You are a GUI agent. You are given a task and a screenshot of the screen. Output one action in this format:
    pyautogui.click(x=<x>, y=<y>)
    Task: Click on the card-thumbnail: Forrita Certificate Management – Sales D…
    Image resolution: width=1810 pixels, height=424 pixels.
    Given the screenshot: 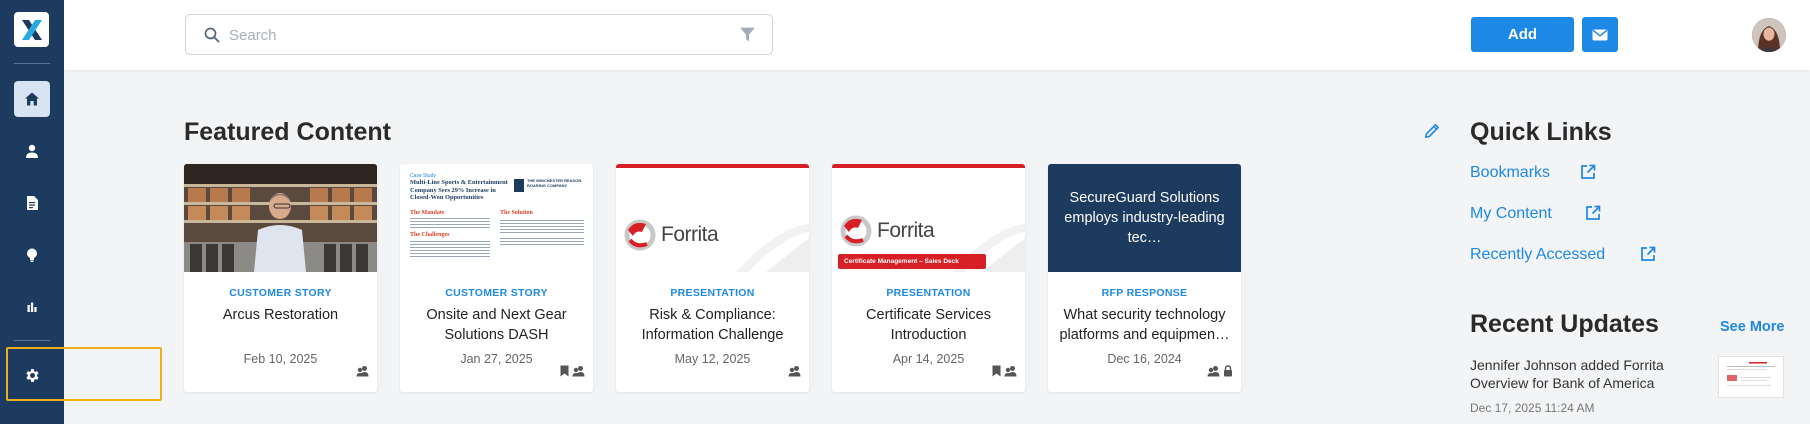 What is the action you would take?
    pyautogui.click(x=928, y=218)
    